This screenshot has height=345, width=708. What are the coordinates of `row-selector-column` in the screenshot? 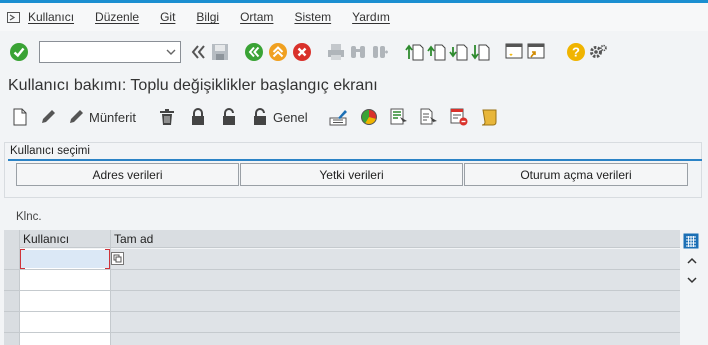 It's located at (12, 287).